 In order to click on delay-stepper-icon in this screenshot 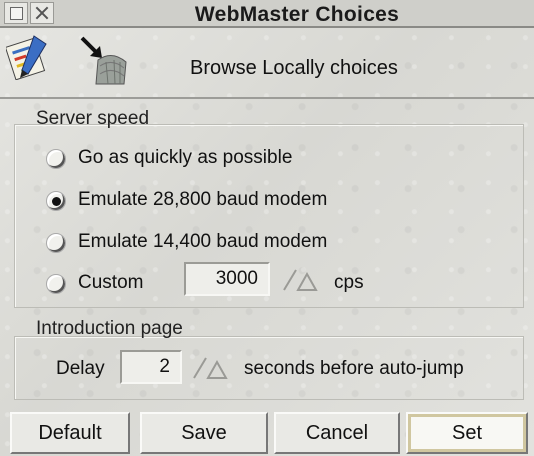, I will do `click(208, 368)`.